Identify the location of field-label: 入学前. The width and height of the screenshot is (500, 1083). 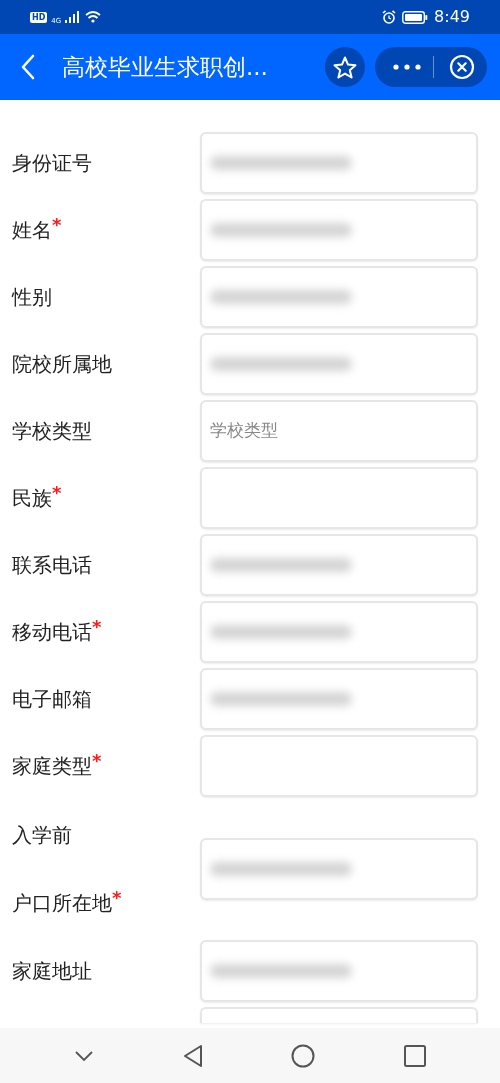
(42, 835).